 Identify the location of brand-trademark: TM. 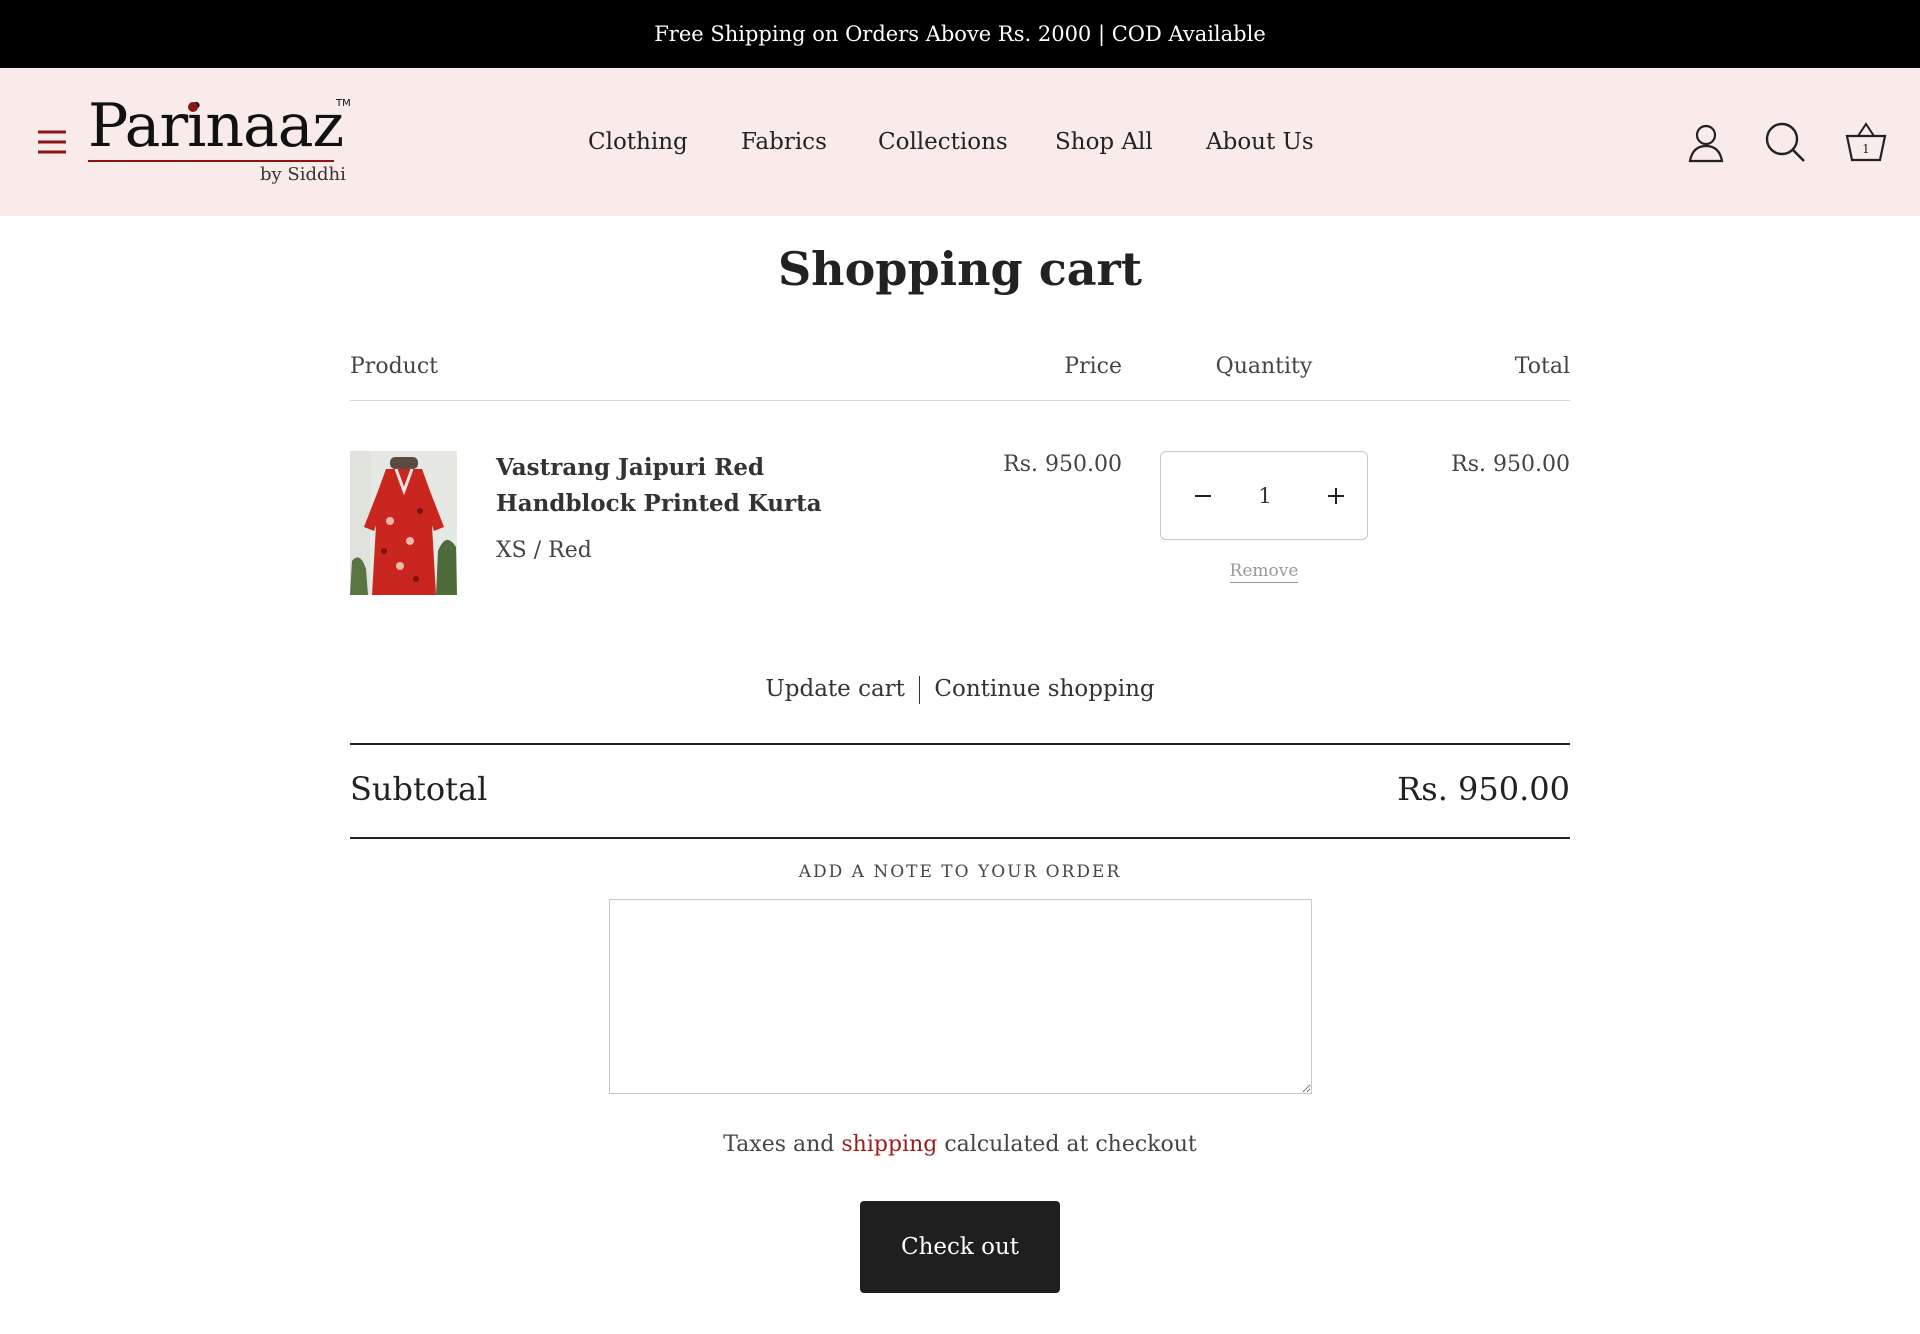
(343, 103).